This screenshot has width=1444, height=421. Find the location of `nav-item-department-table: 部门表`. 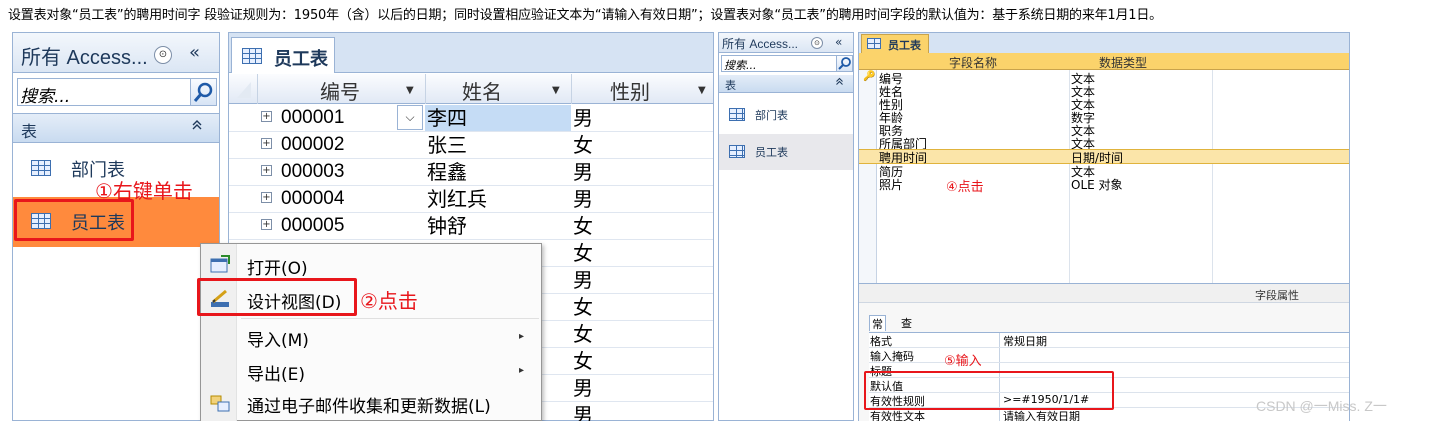

nav-item-department-table: 部门表 is located at coordinates (786, 115).